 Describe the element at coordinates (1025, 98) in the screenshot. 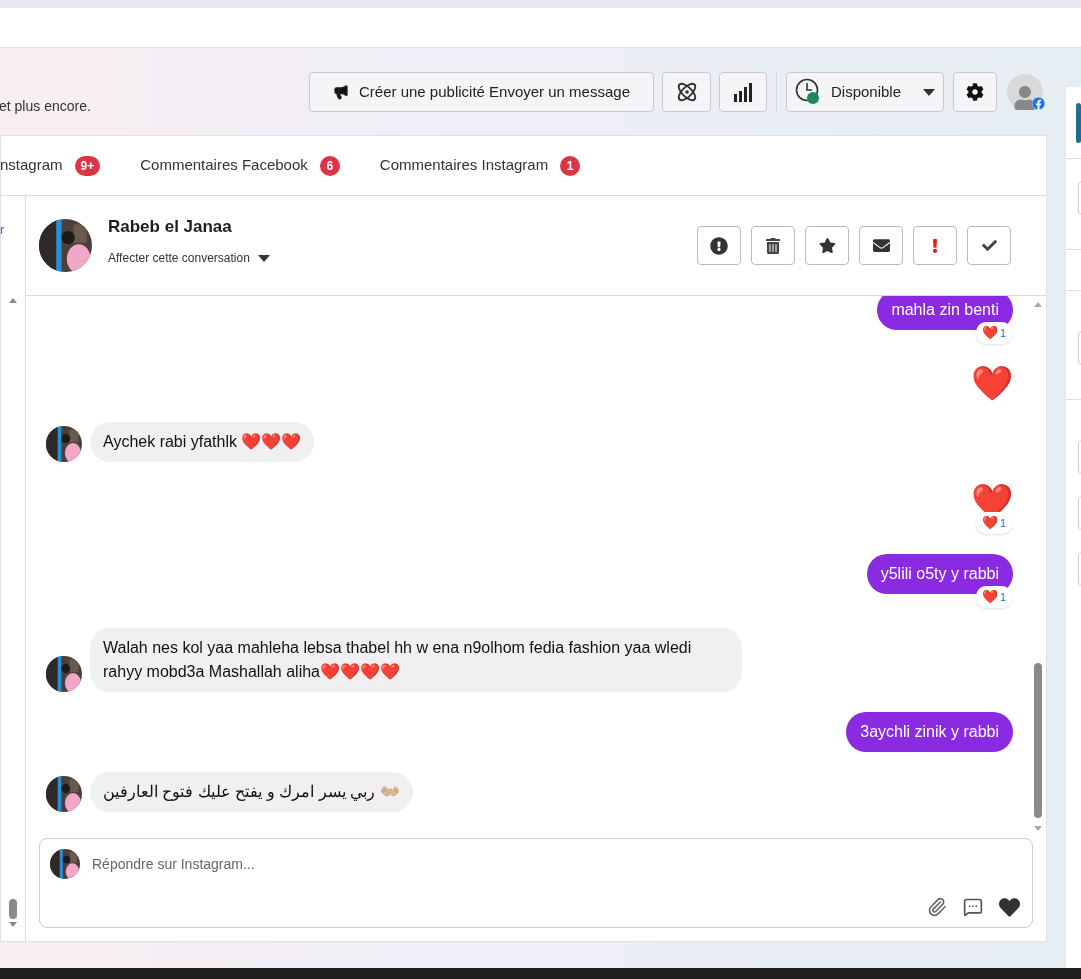

I see `person-icon` at that location.